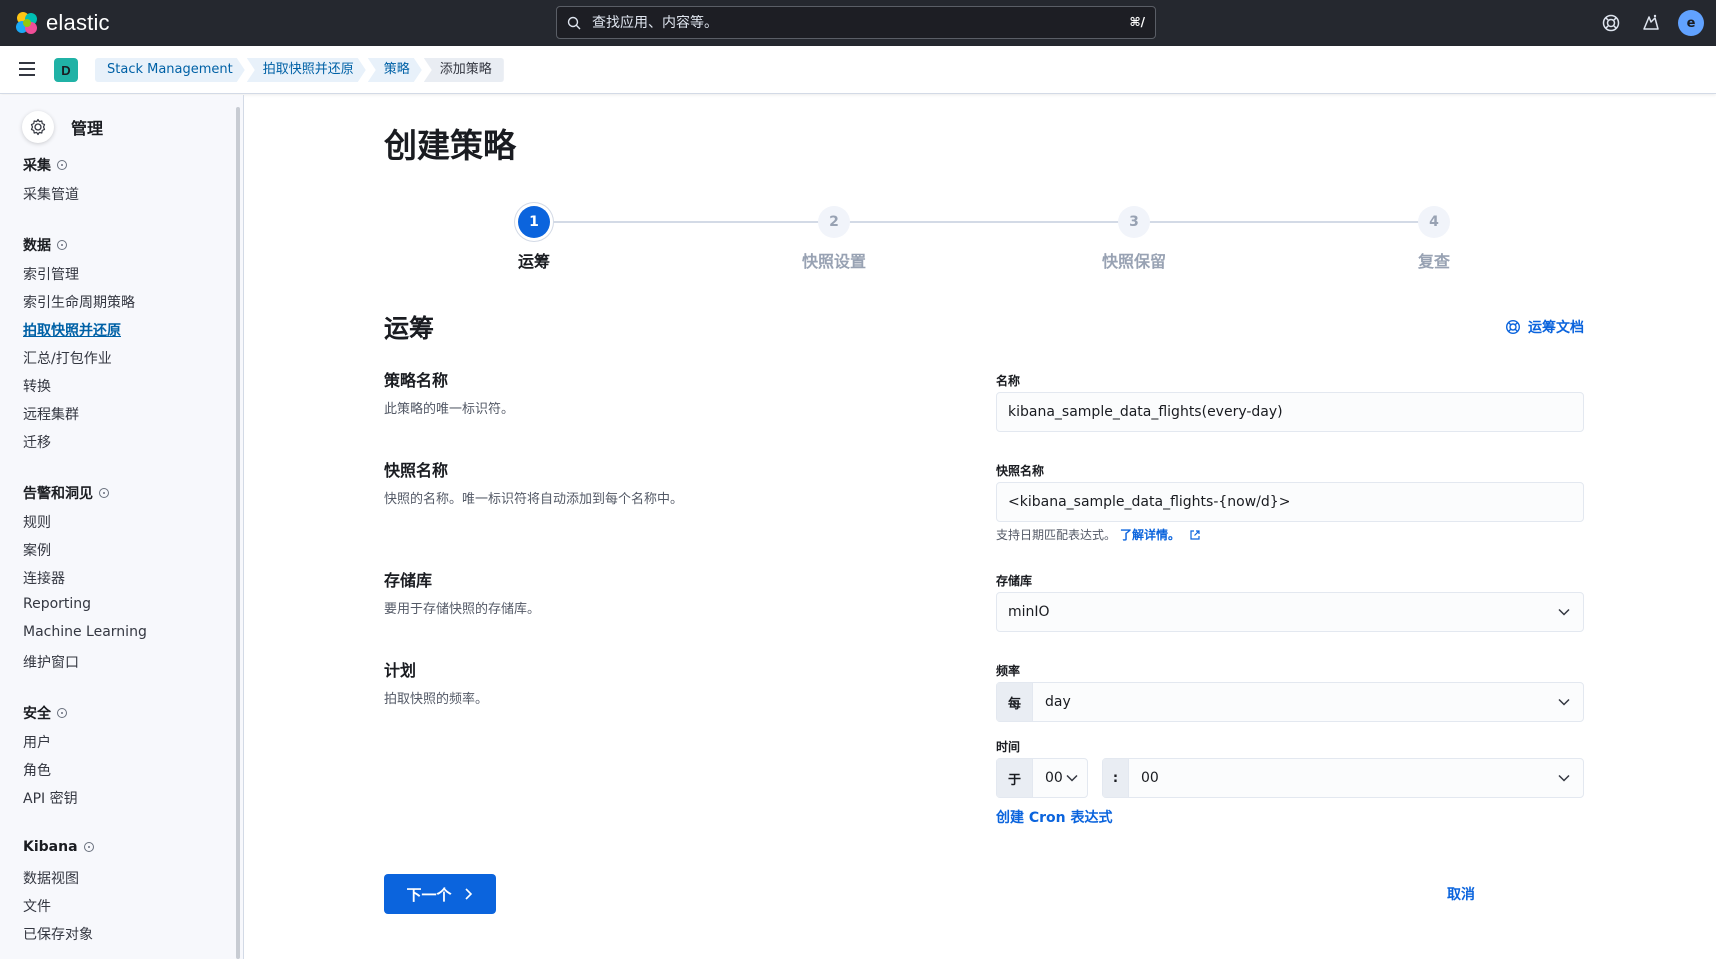 Image resolution: width=1716 pixels, height=959 pixels. I want to click on sidebar-item-connectors: 连接器, so click(44, 578).